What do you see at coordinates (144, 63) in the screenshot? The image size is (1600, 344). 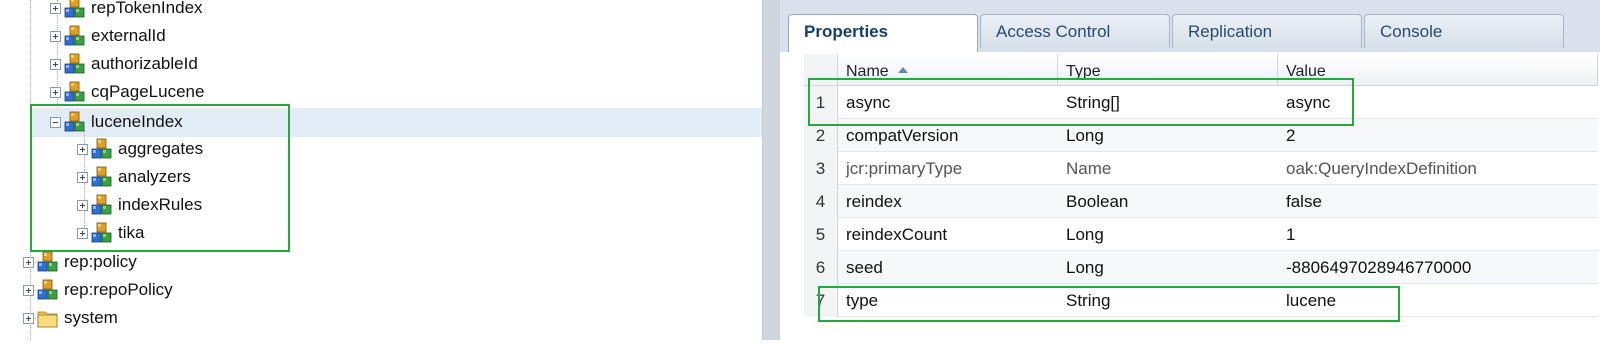 I see `tree-node-label: authorizableId` at bounding box center [144, 63].